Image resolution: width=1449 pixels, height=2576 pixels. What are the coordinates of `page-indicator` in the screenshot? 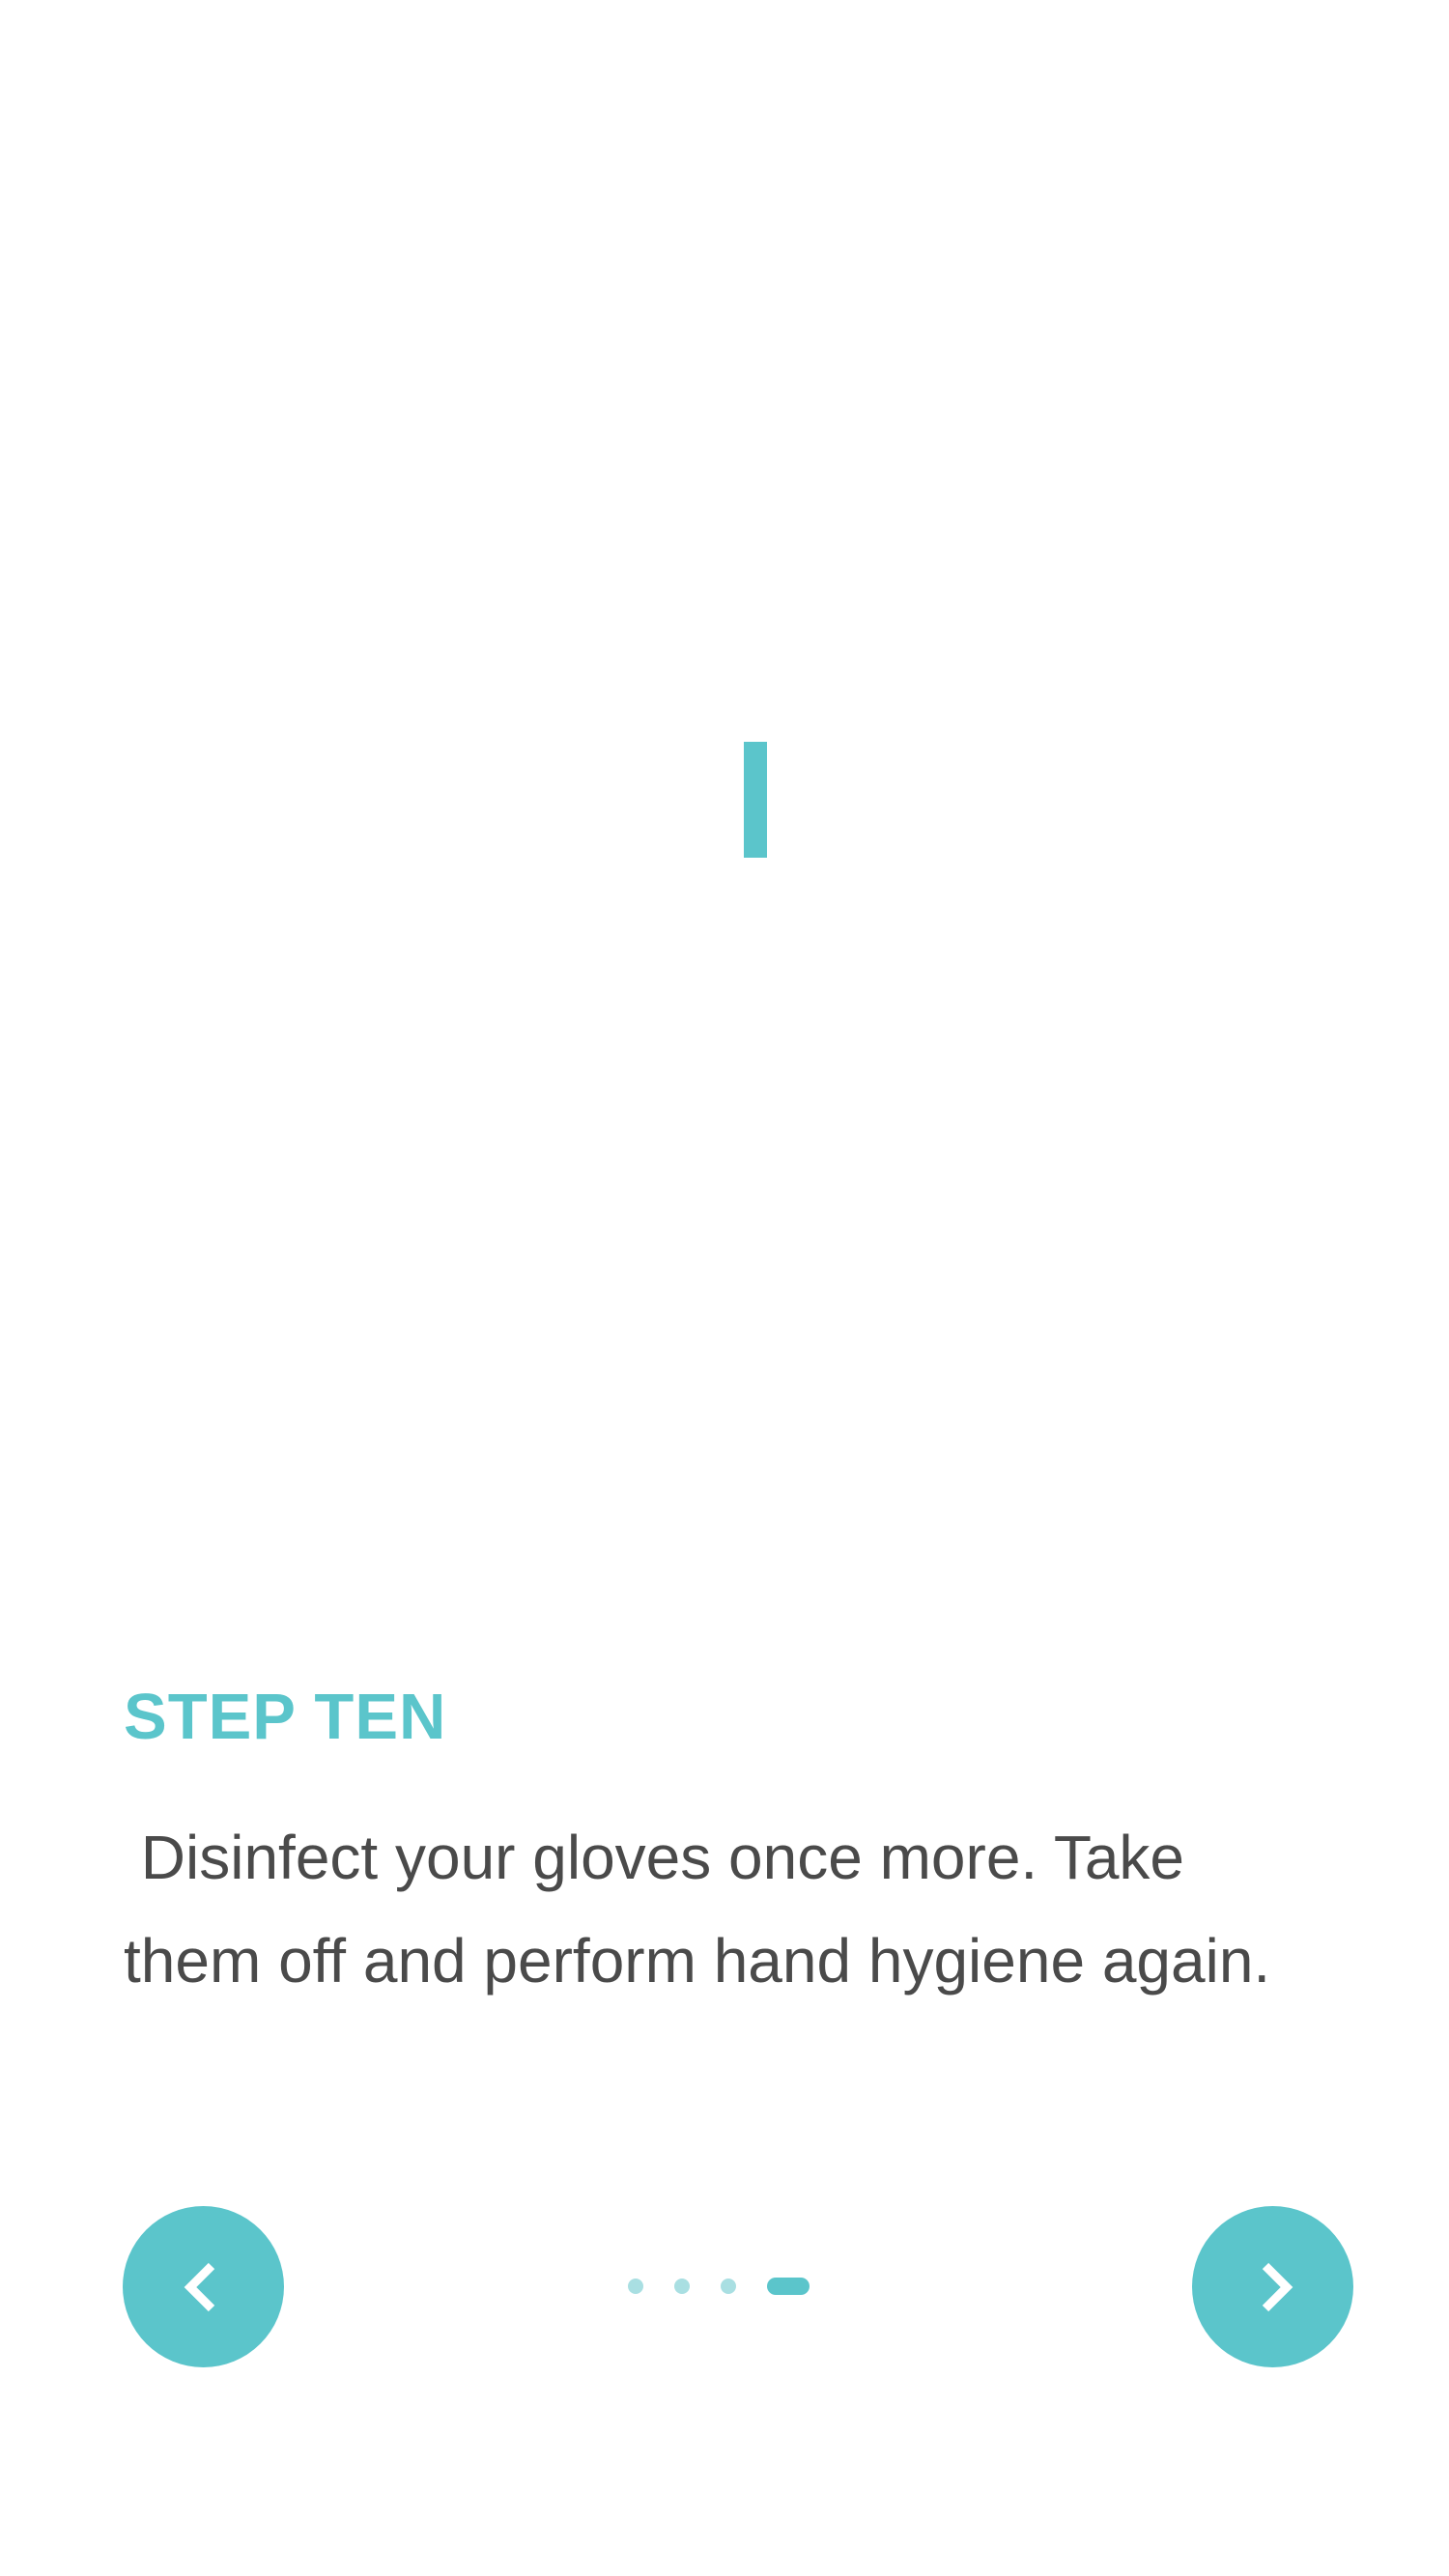 It's located at (719, 2286).